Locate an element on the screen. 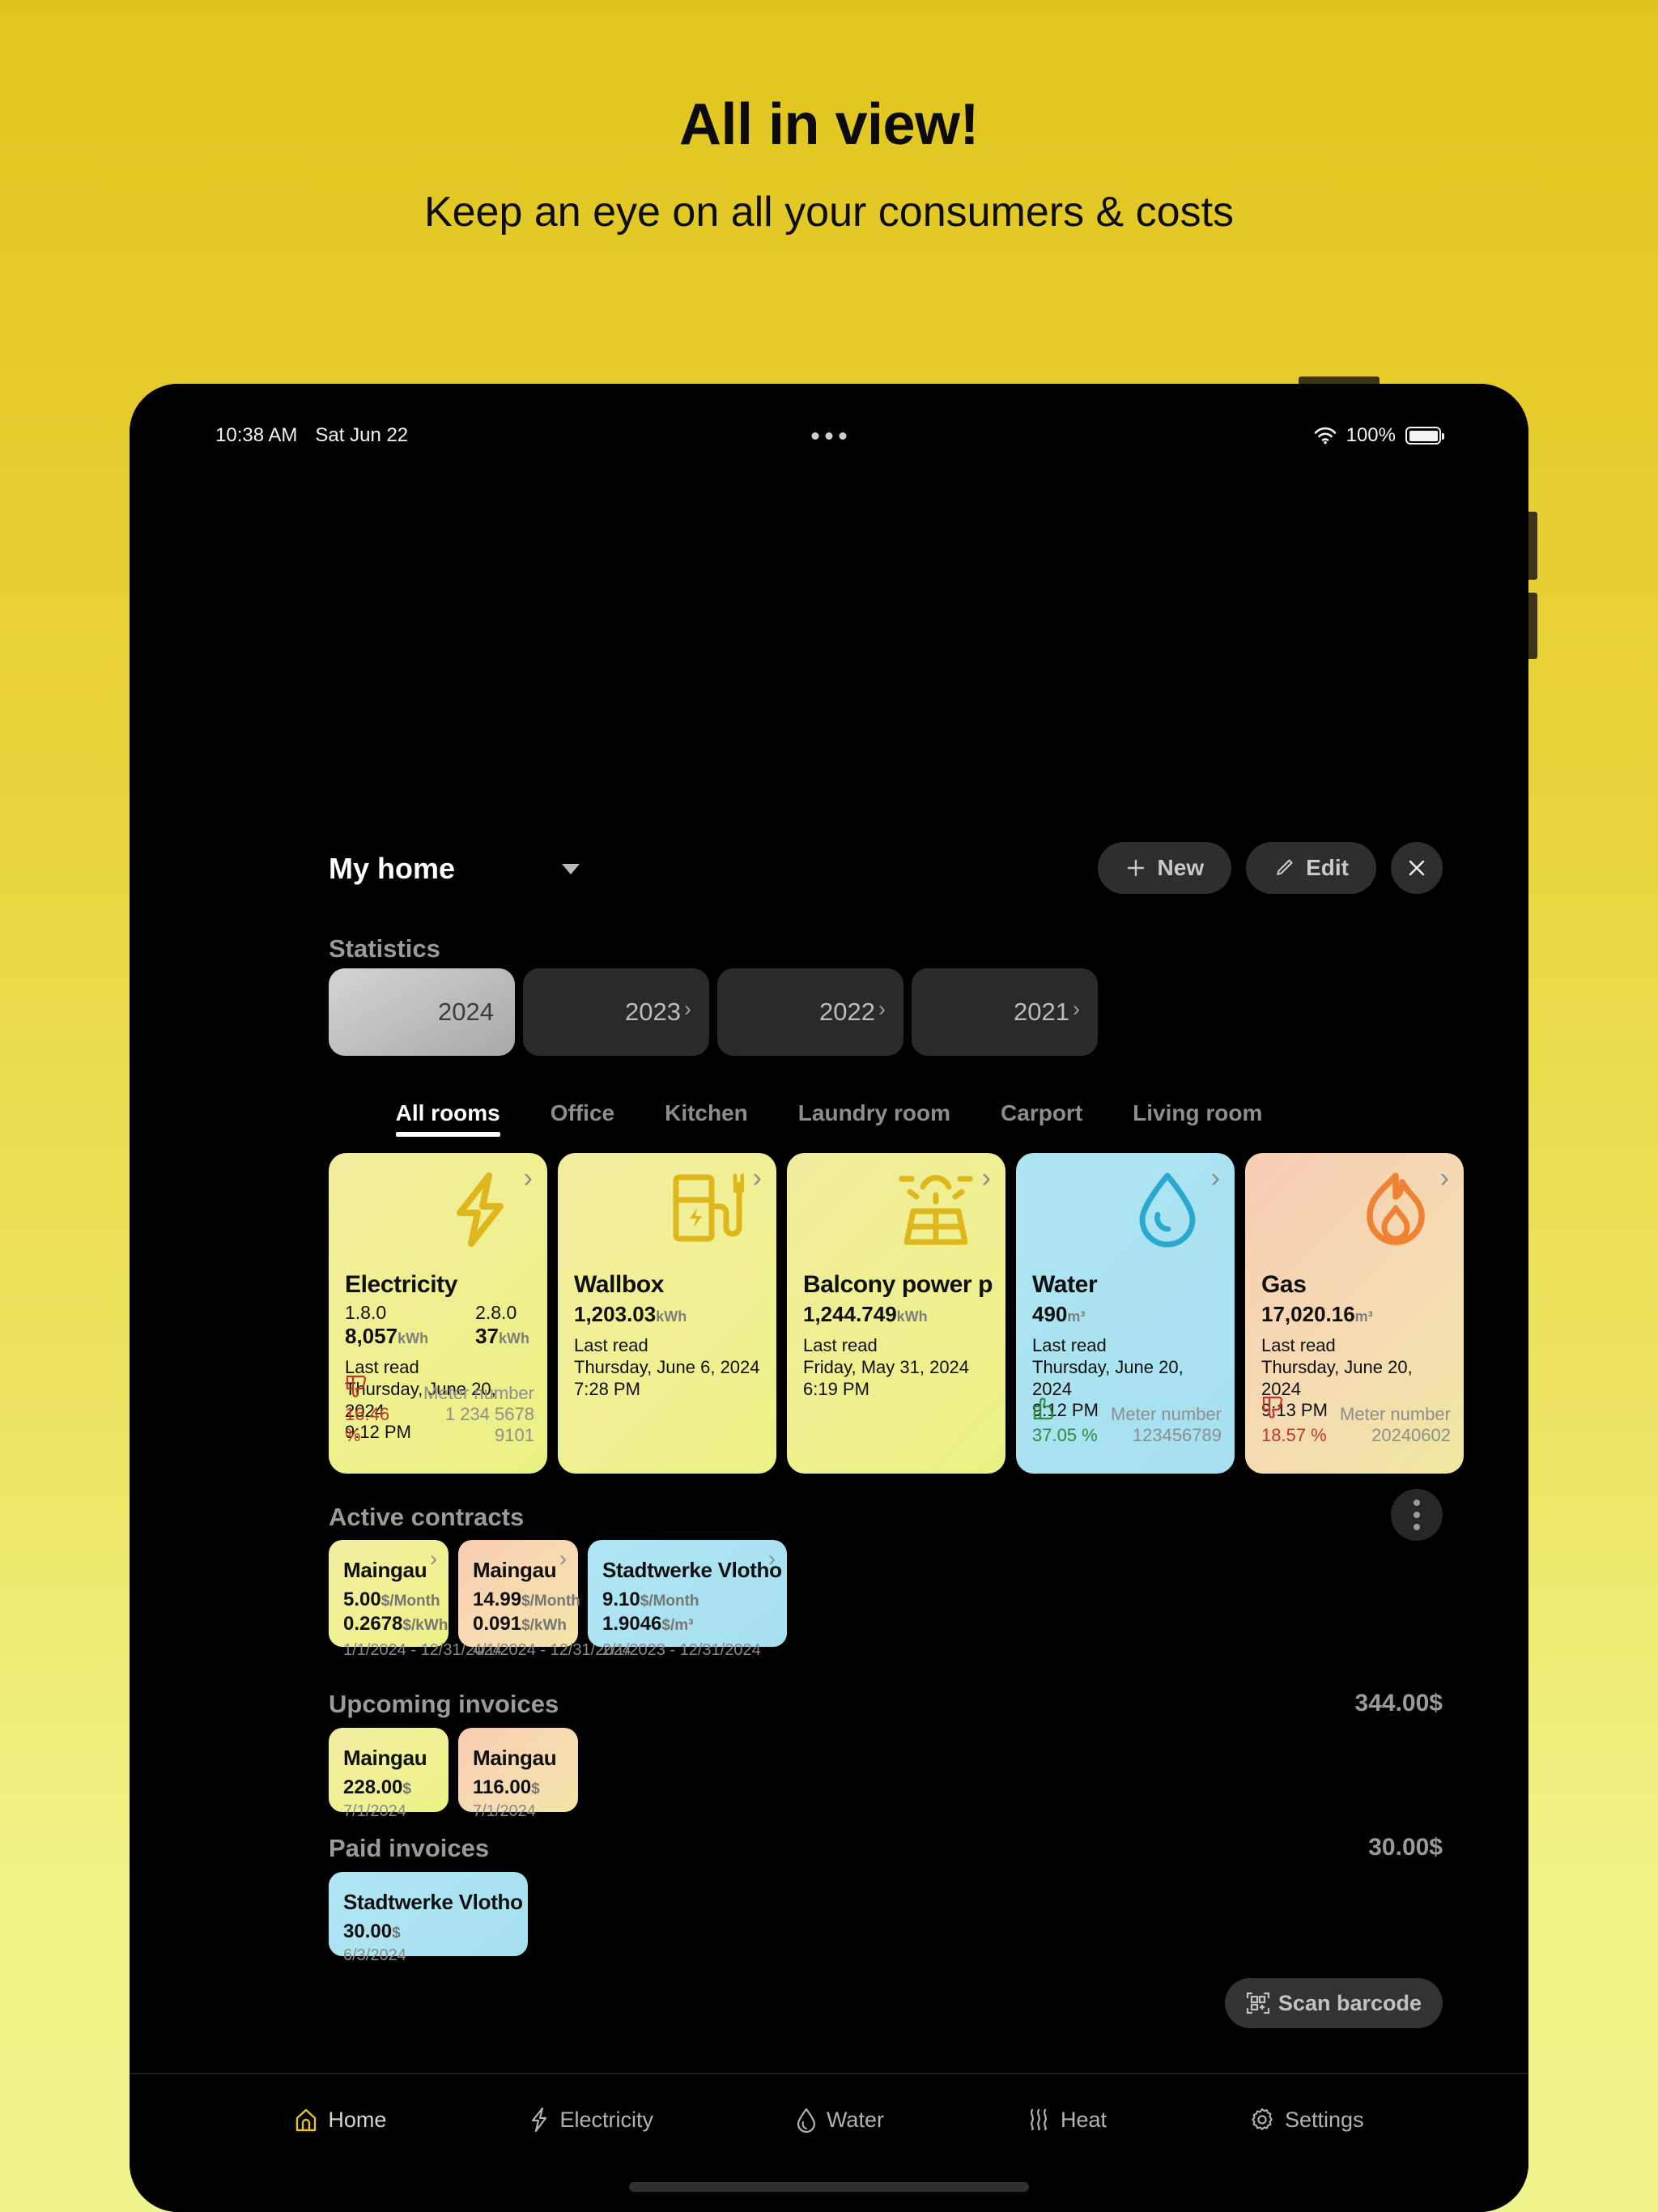  year-chip-2021: 2021 › is located at coordinates (1005, 1012).